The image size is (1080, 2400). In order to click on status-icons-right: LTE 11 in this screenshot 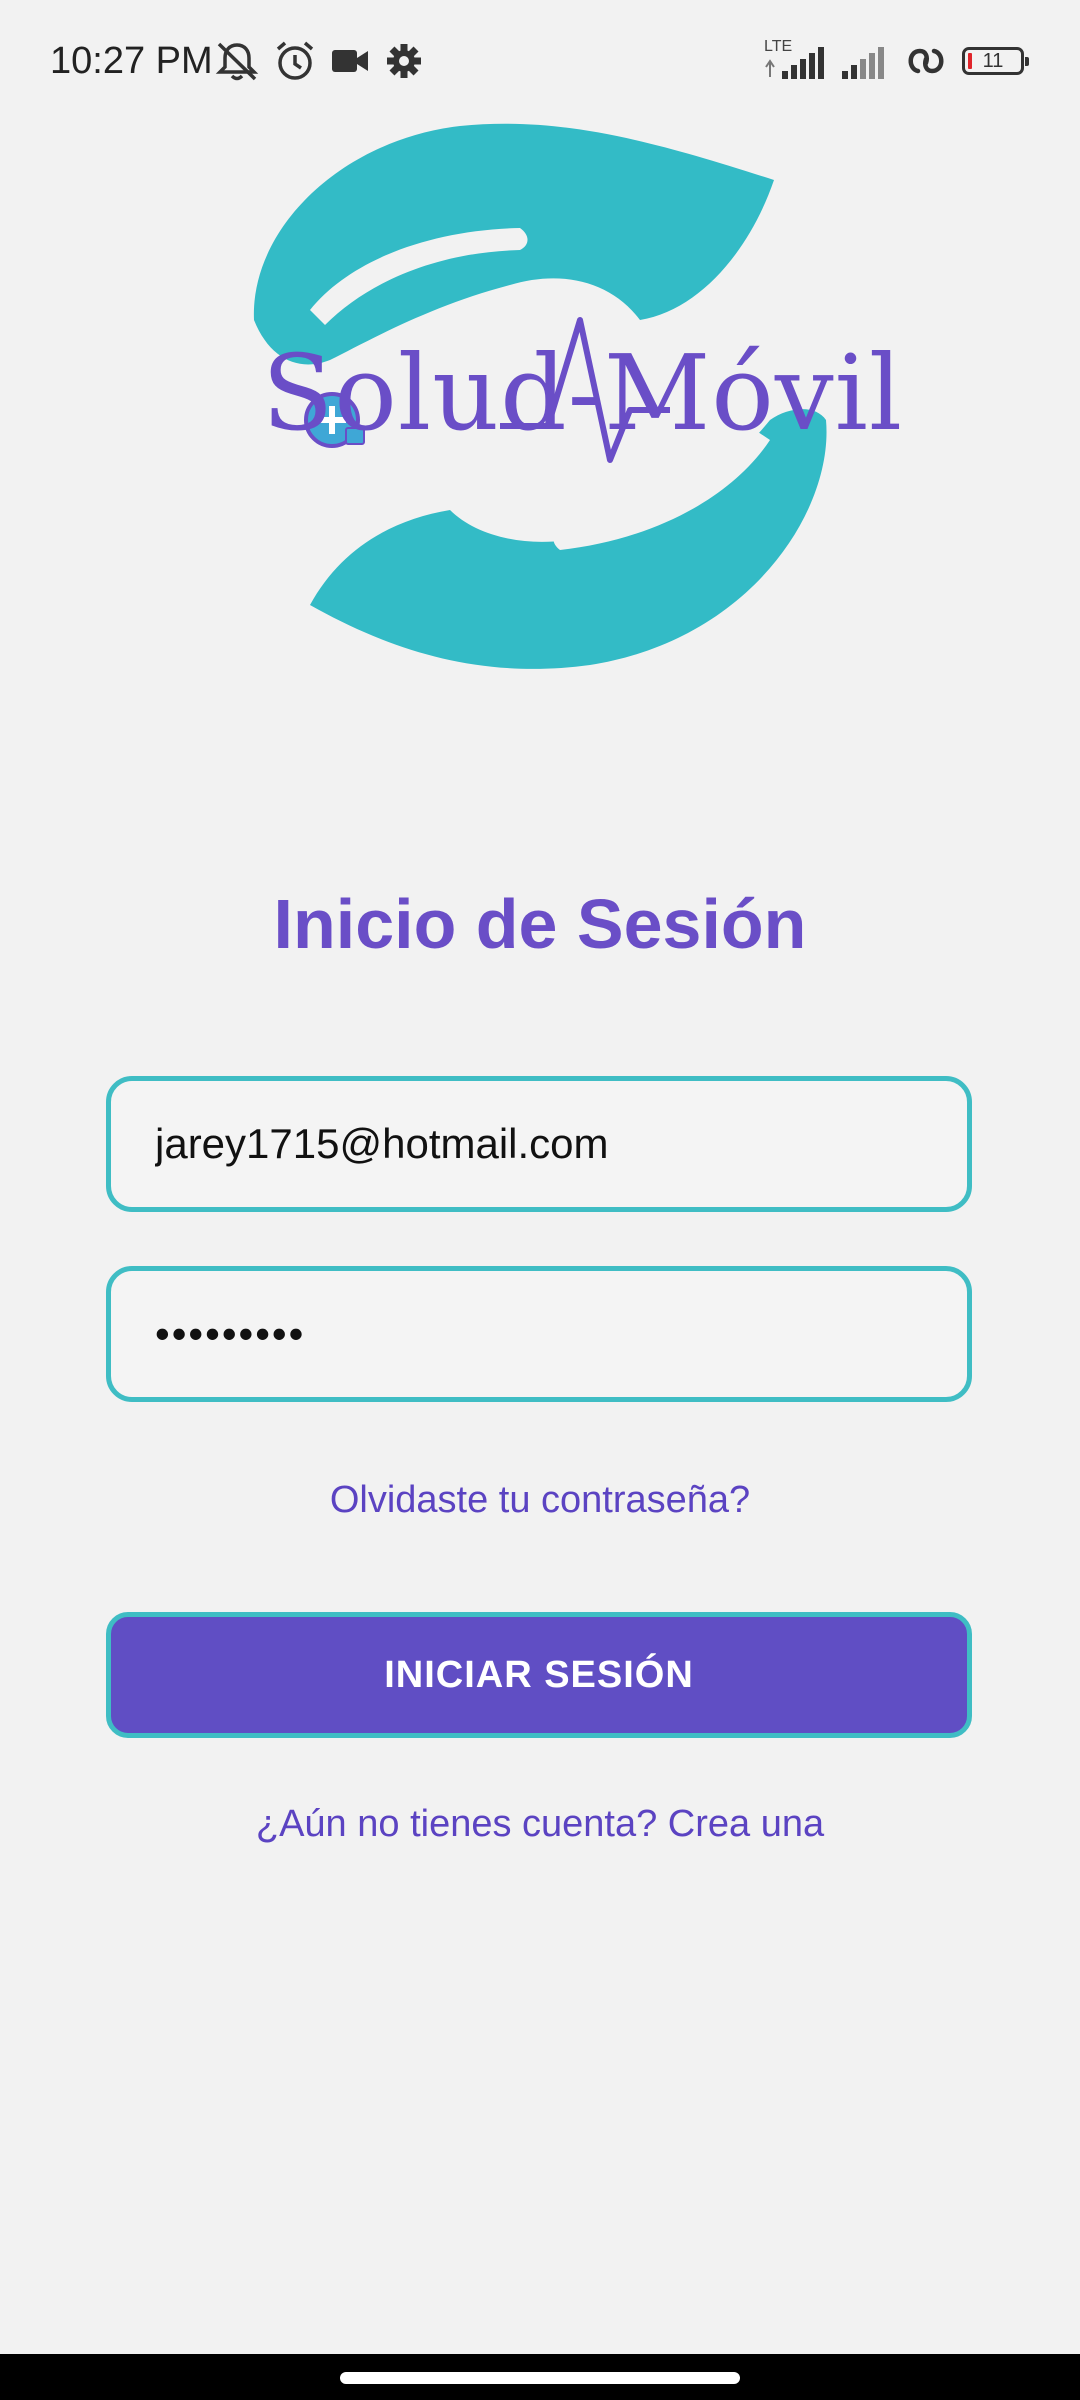, I will do `click(895, 61)`.